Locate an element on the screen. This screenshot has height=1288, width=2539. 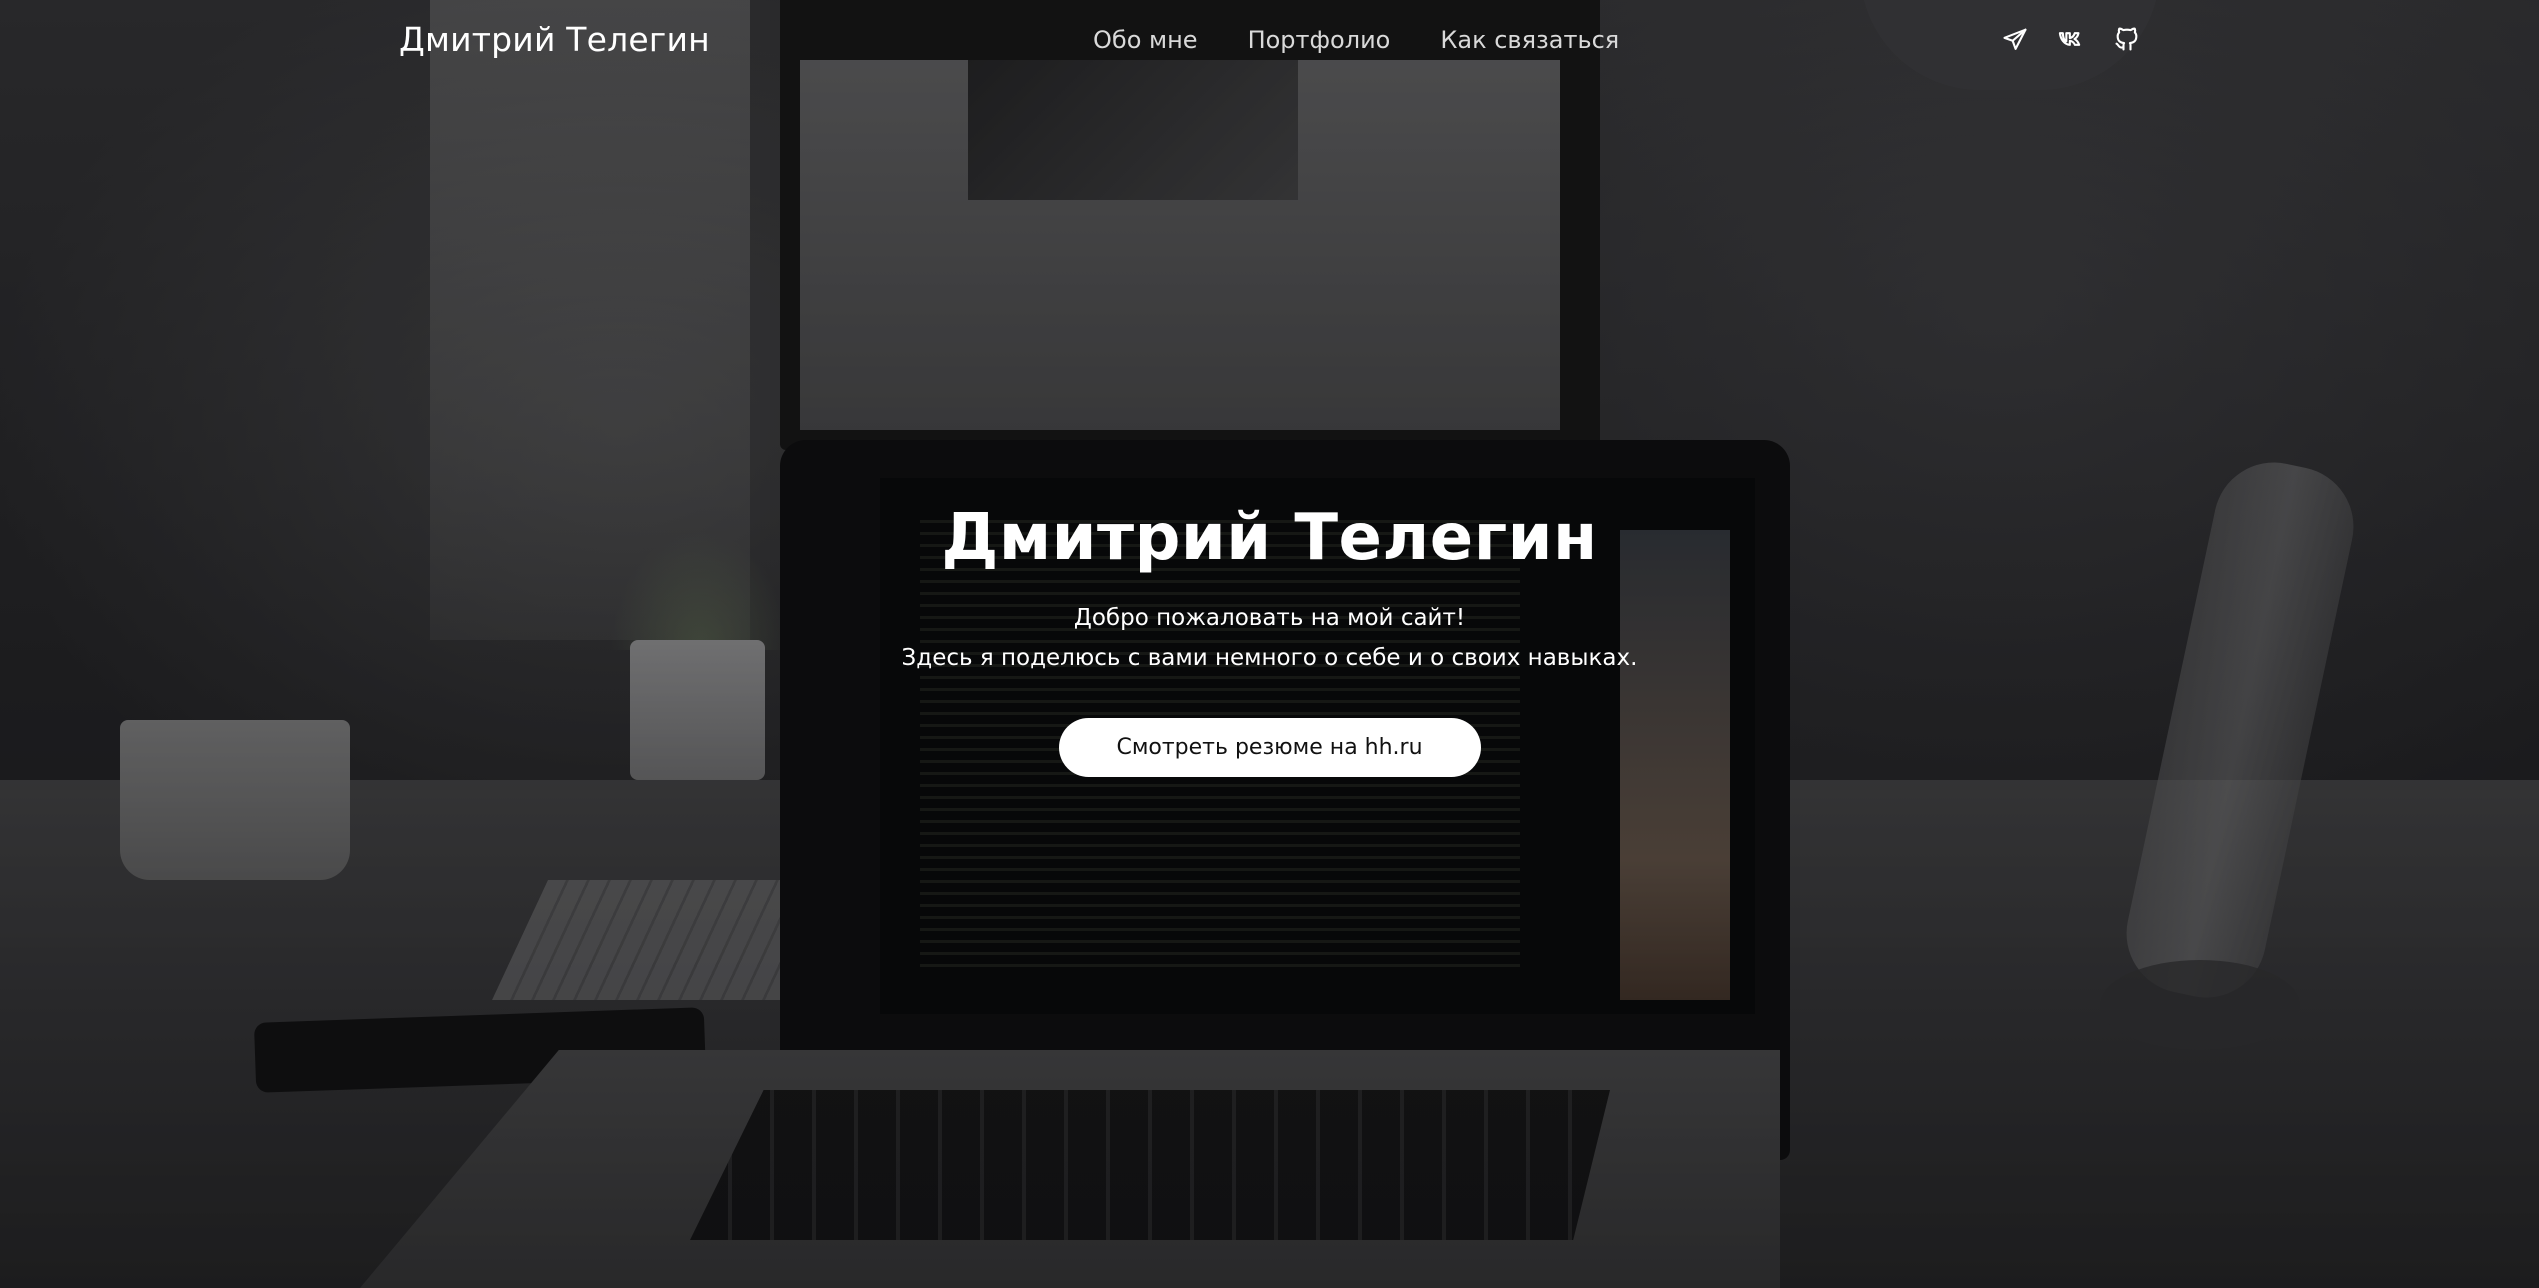
social-links is located at coordinates (2071, 39).